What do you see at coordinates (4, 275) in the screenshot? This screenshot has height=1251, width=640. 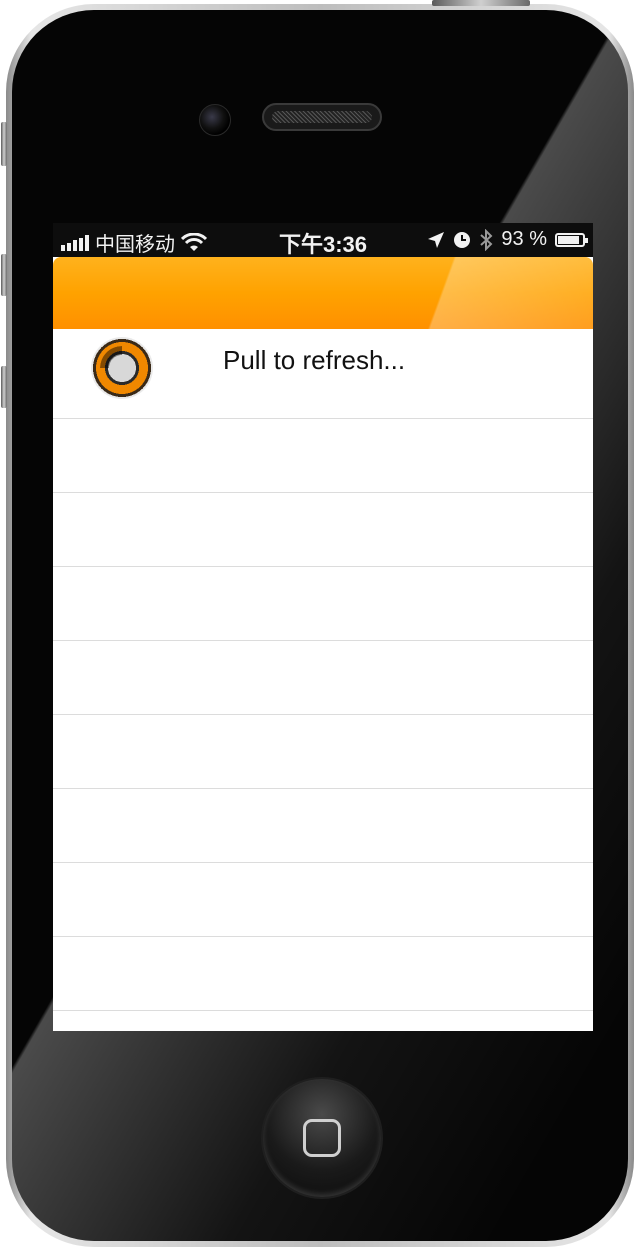 I see `volume-up-button` at bounding box center [4, 275].